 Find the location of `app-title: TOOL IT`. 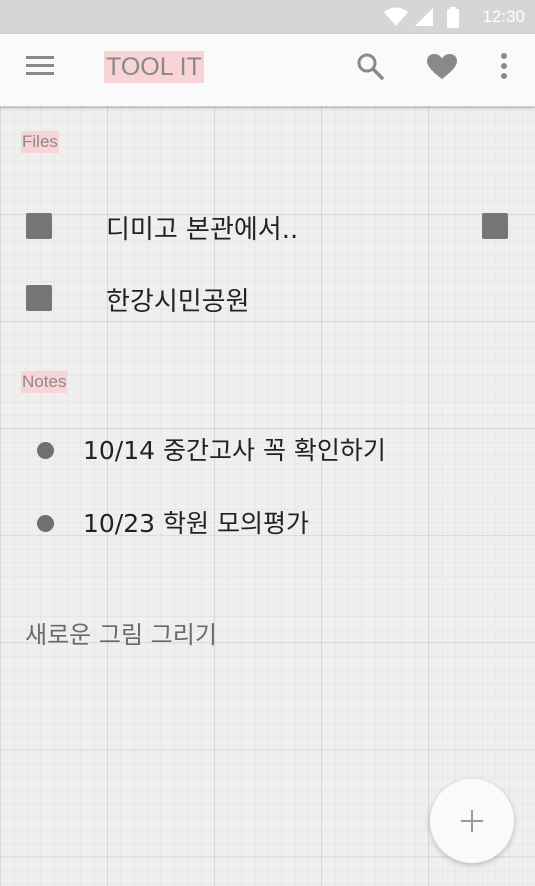

app-title: TOOL IT is located at coordinates (154, 67).